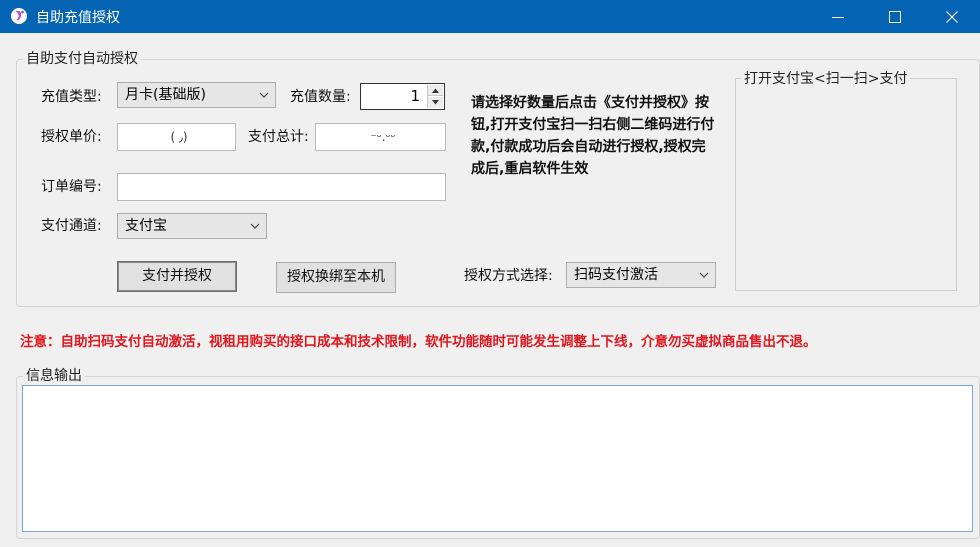 This screenshot has width=980, height=547. I want to click on recharge-type-select: 月卡(基础版), so click(196, 95).